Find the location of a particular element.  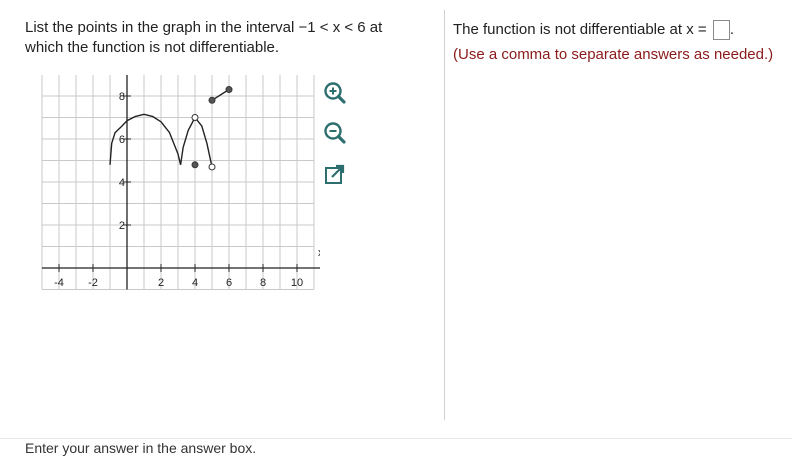

zoom-out-button is located at coordinates (335, 133).